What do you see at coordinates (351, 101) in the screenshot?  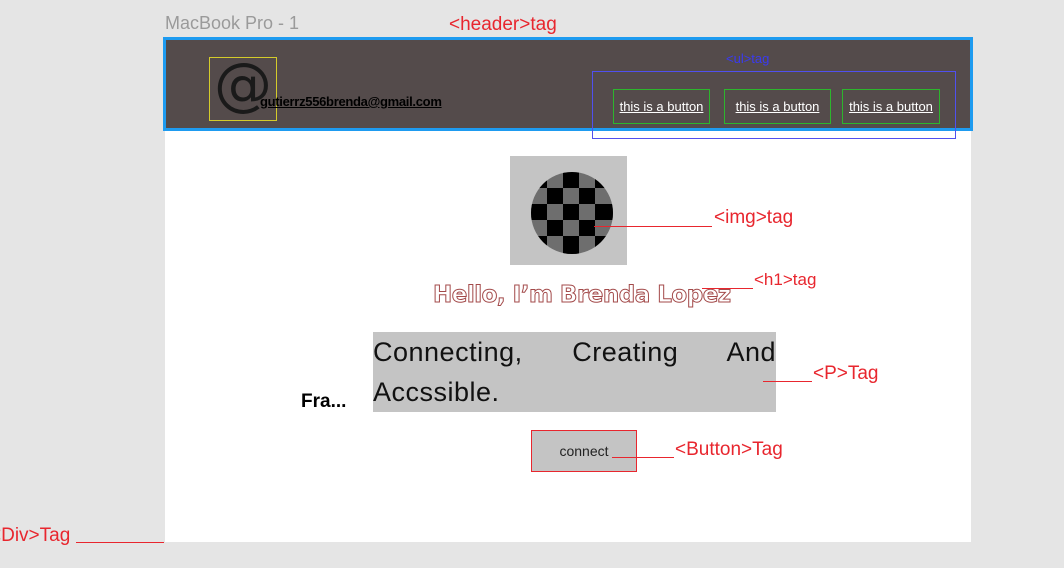 I see `email-link: gutierrz556brenda@gmail.com` at bounding box center [351, 101].